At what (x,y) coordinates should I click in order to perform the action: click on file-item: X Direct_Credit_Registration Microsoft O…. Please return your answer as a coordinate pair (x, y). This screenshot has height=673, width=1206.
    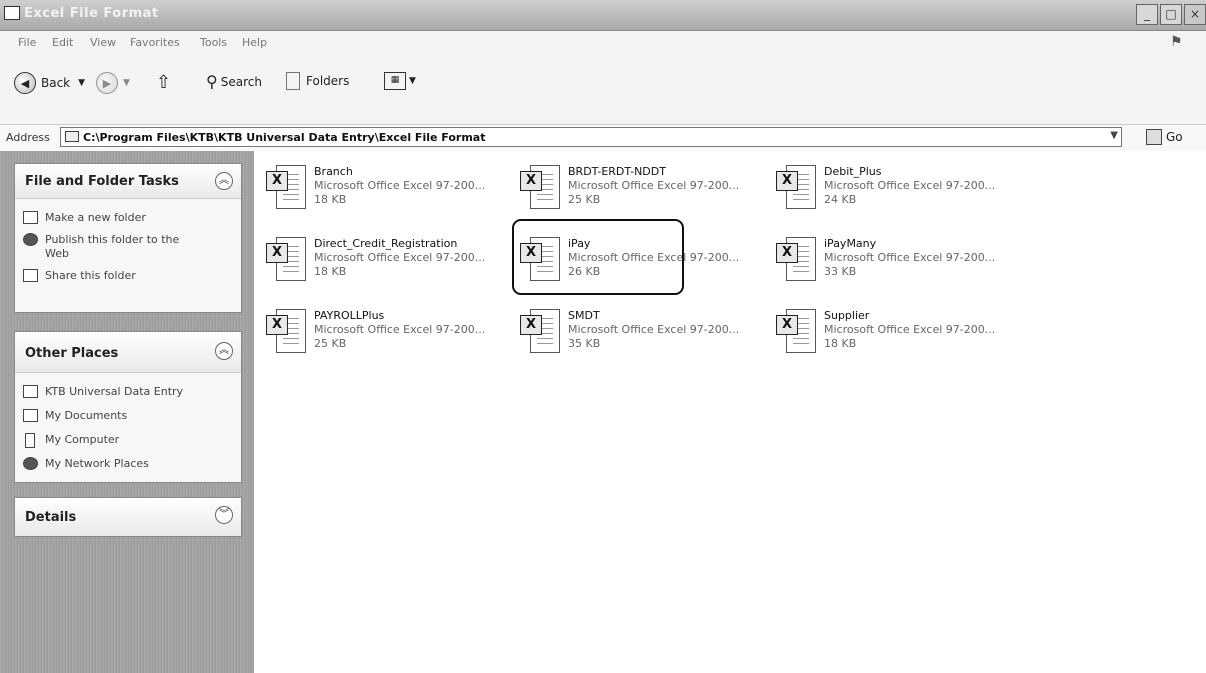
    Looking at the image, I should click on (382, 262).